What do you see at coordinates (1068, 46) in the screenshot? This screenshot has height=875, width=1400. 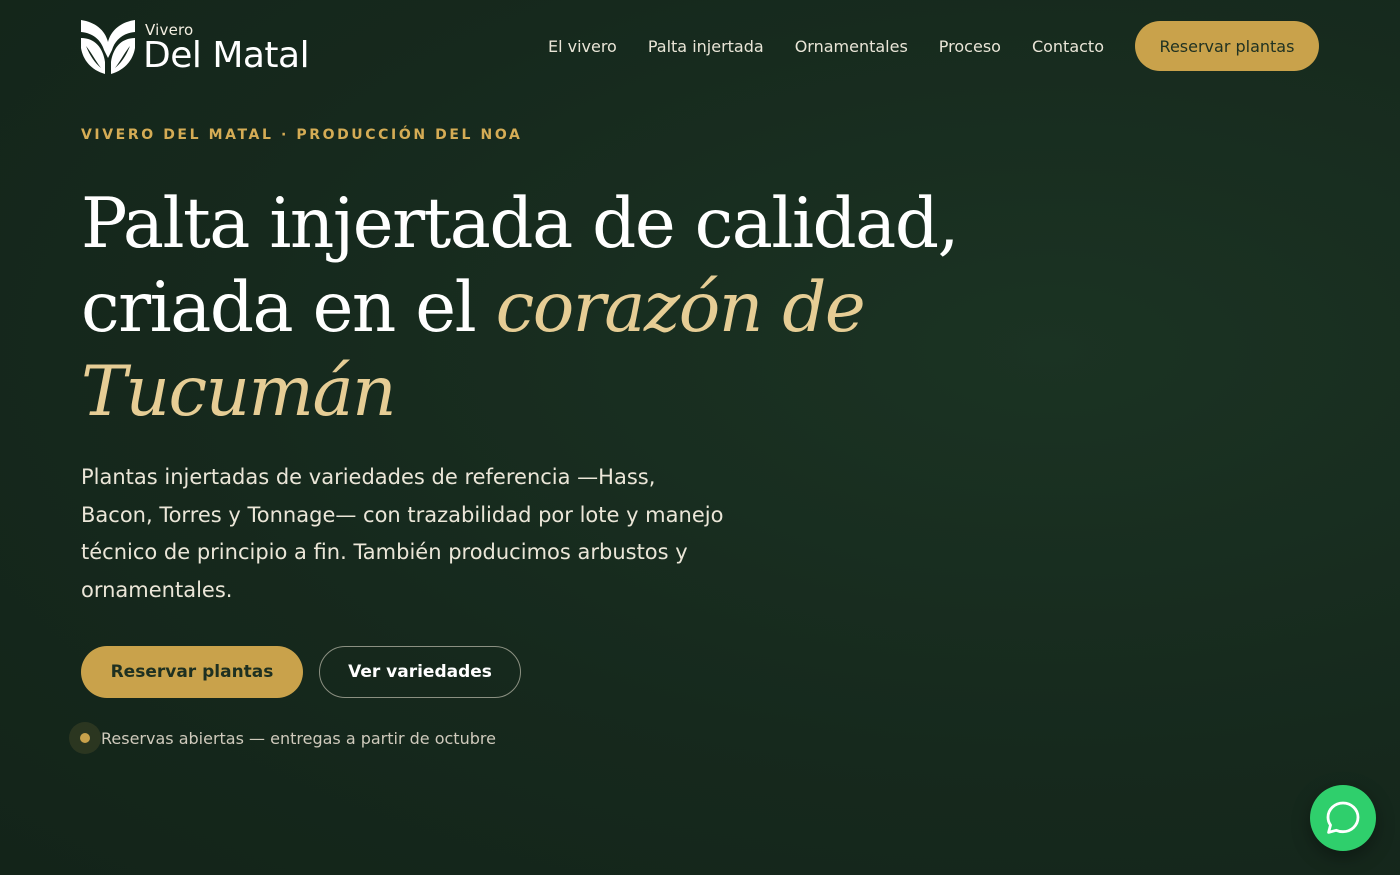 I see `nav-link-contacto: Contacto` at bounding box center [1068, 46].